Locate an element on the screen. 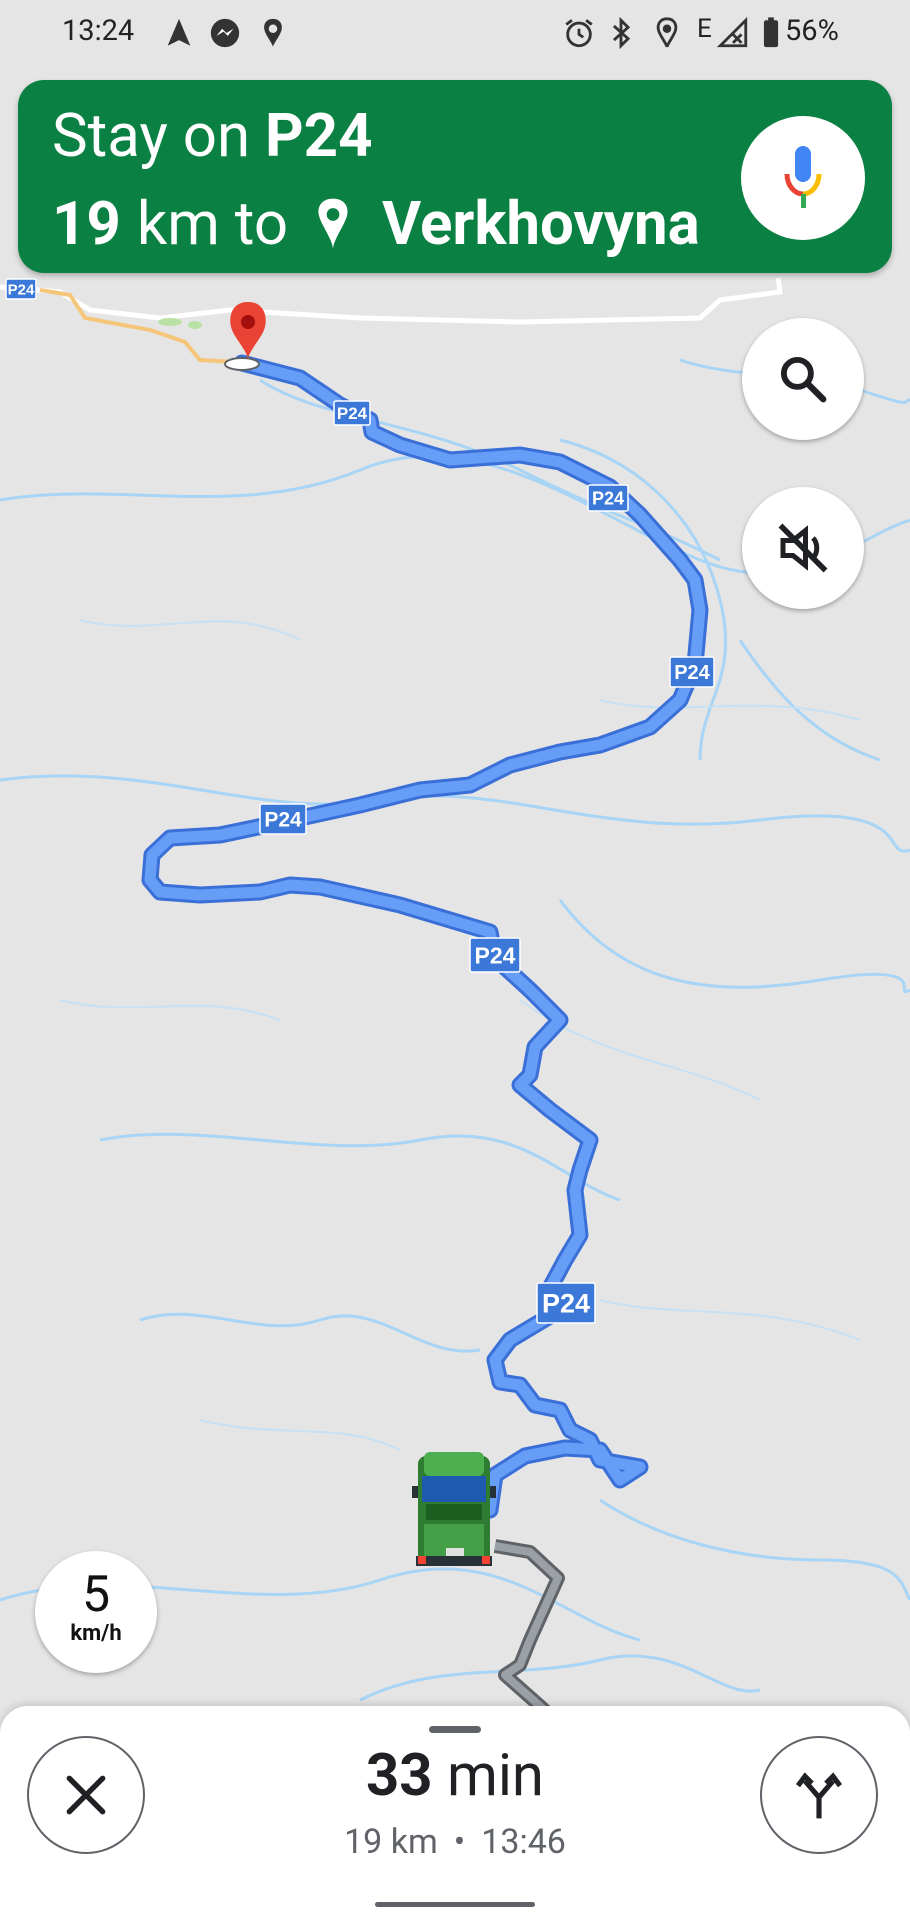 The width and height of the screenshot is (910, 1920). alarm-icon is located at coordinates (579, 33).